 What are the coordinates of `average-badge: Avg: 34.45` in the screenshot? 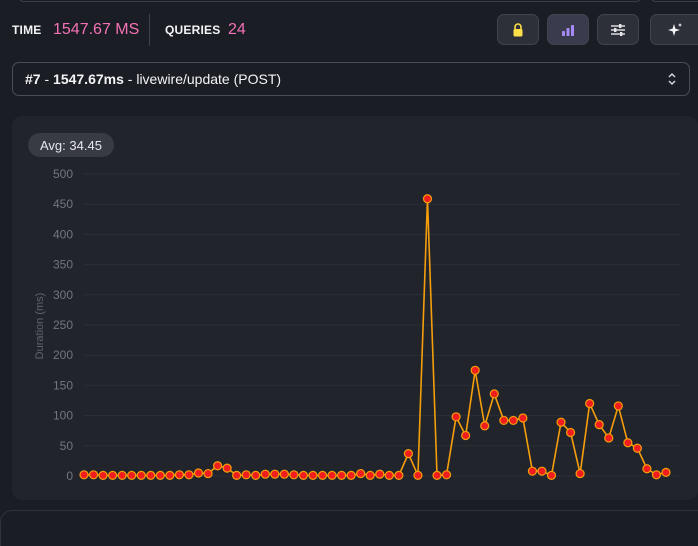 It's located at (71, 145).